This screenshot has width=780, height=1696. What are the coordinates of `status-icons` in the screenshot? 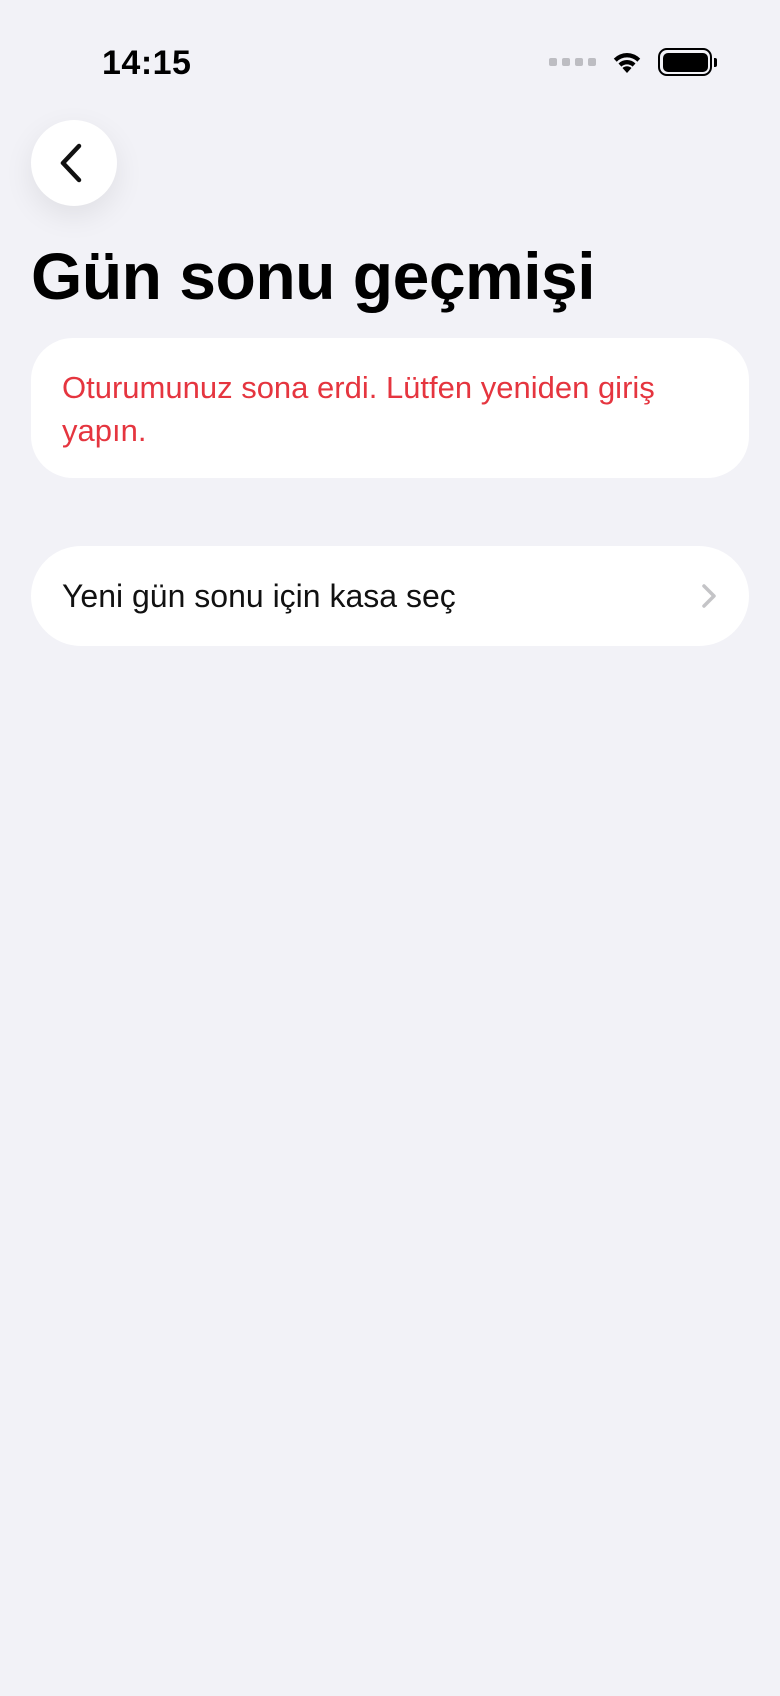 It's located at (633, 62).